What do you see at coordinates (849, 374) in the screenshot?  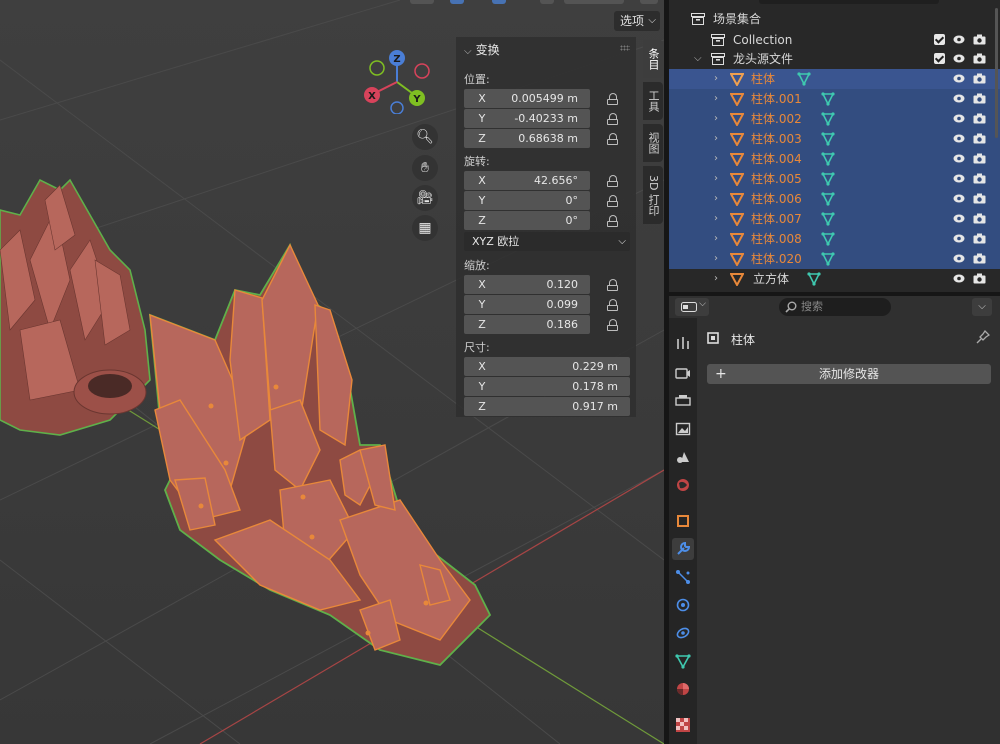 I see `add-modifier-button: + 添加修改器` at bounding box center [849, 374].